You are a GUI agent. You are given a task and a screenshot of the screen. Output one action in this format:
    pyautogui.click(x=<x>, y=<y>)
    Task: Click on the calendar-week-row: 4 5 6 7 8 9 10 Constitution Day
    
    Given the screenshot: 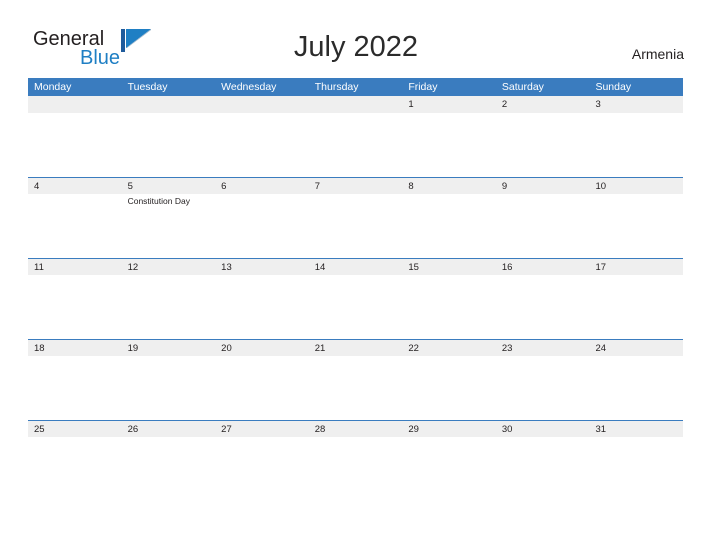 What is the action you would take?
    pyautogui.click(x=355, y=217)
    